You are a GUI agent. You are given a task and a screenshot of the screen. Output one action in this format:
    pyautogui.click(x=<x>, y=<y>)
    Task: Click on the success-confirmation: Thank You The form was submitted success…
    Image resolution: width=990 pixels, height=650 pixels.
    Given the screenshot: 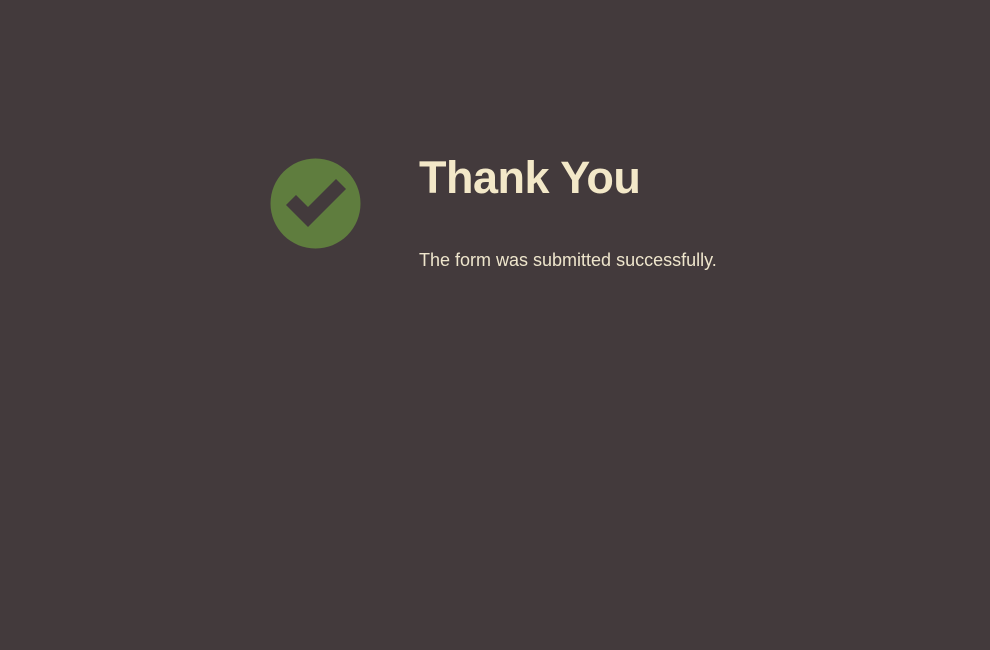 What is the action you would take?
    pyautogui.click(x=520, y=220)
    